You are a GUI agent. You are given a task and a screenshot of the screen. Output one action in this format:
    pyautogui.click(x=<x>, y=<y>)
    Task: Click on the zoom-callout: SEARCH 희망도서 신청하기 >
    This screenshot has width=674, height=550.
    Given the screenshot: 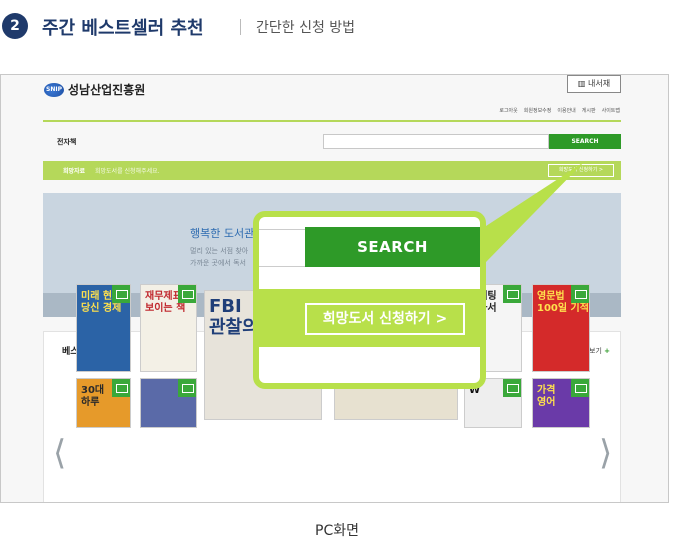 What is the action you would take?
    pyautogui.click(x=369, y=300)
    